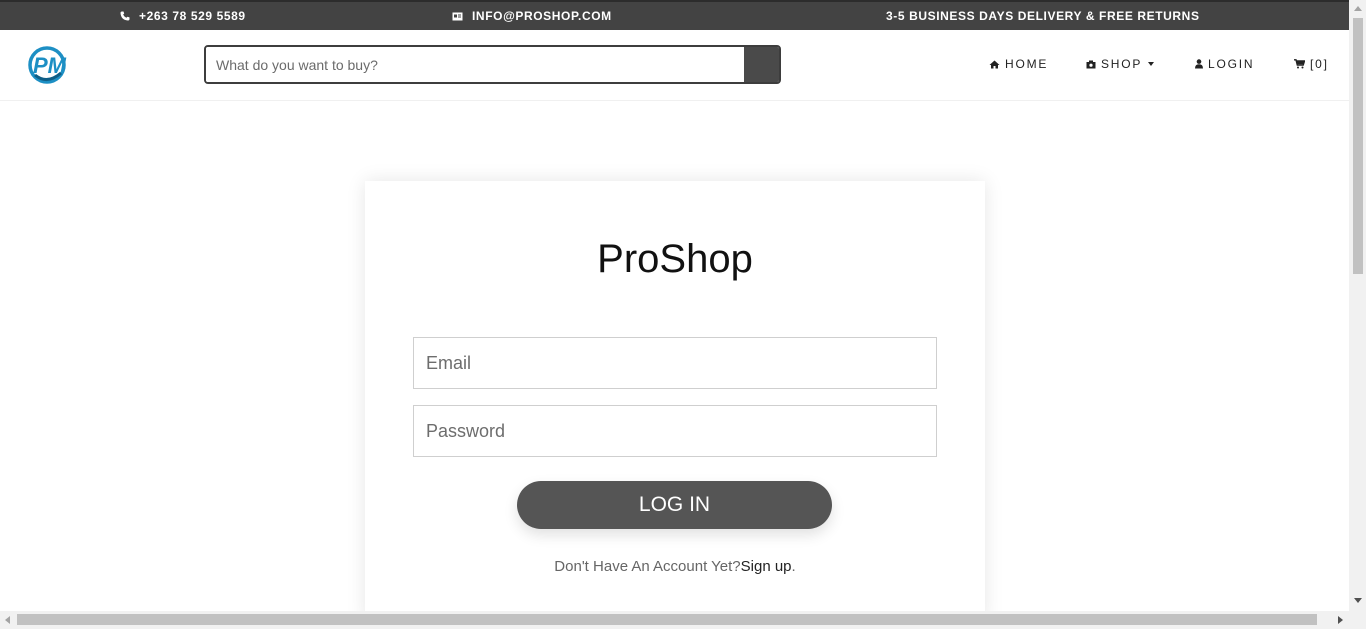 The height and width of the screenshot is (629, 1366). I want to click on horizontal-scrollbar, so click(674, 620).